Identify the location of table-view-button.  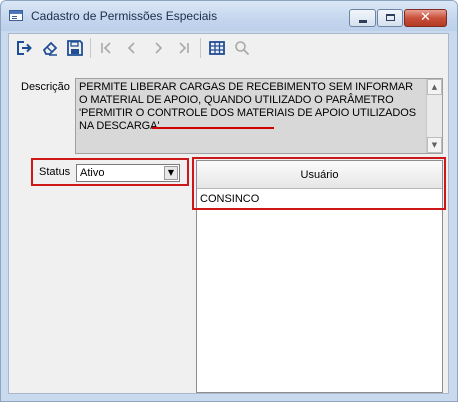
(217, 48).